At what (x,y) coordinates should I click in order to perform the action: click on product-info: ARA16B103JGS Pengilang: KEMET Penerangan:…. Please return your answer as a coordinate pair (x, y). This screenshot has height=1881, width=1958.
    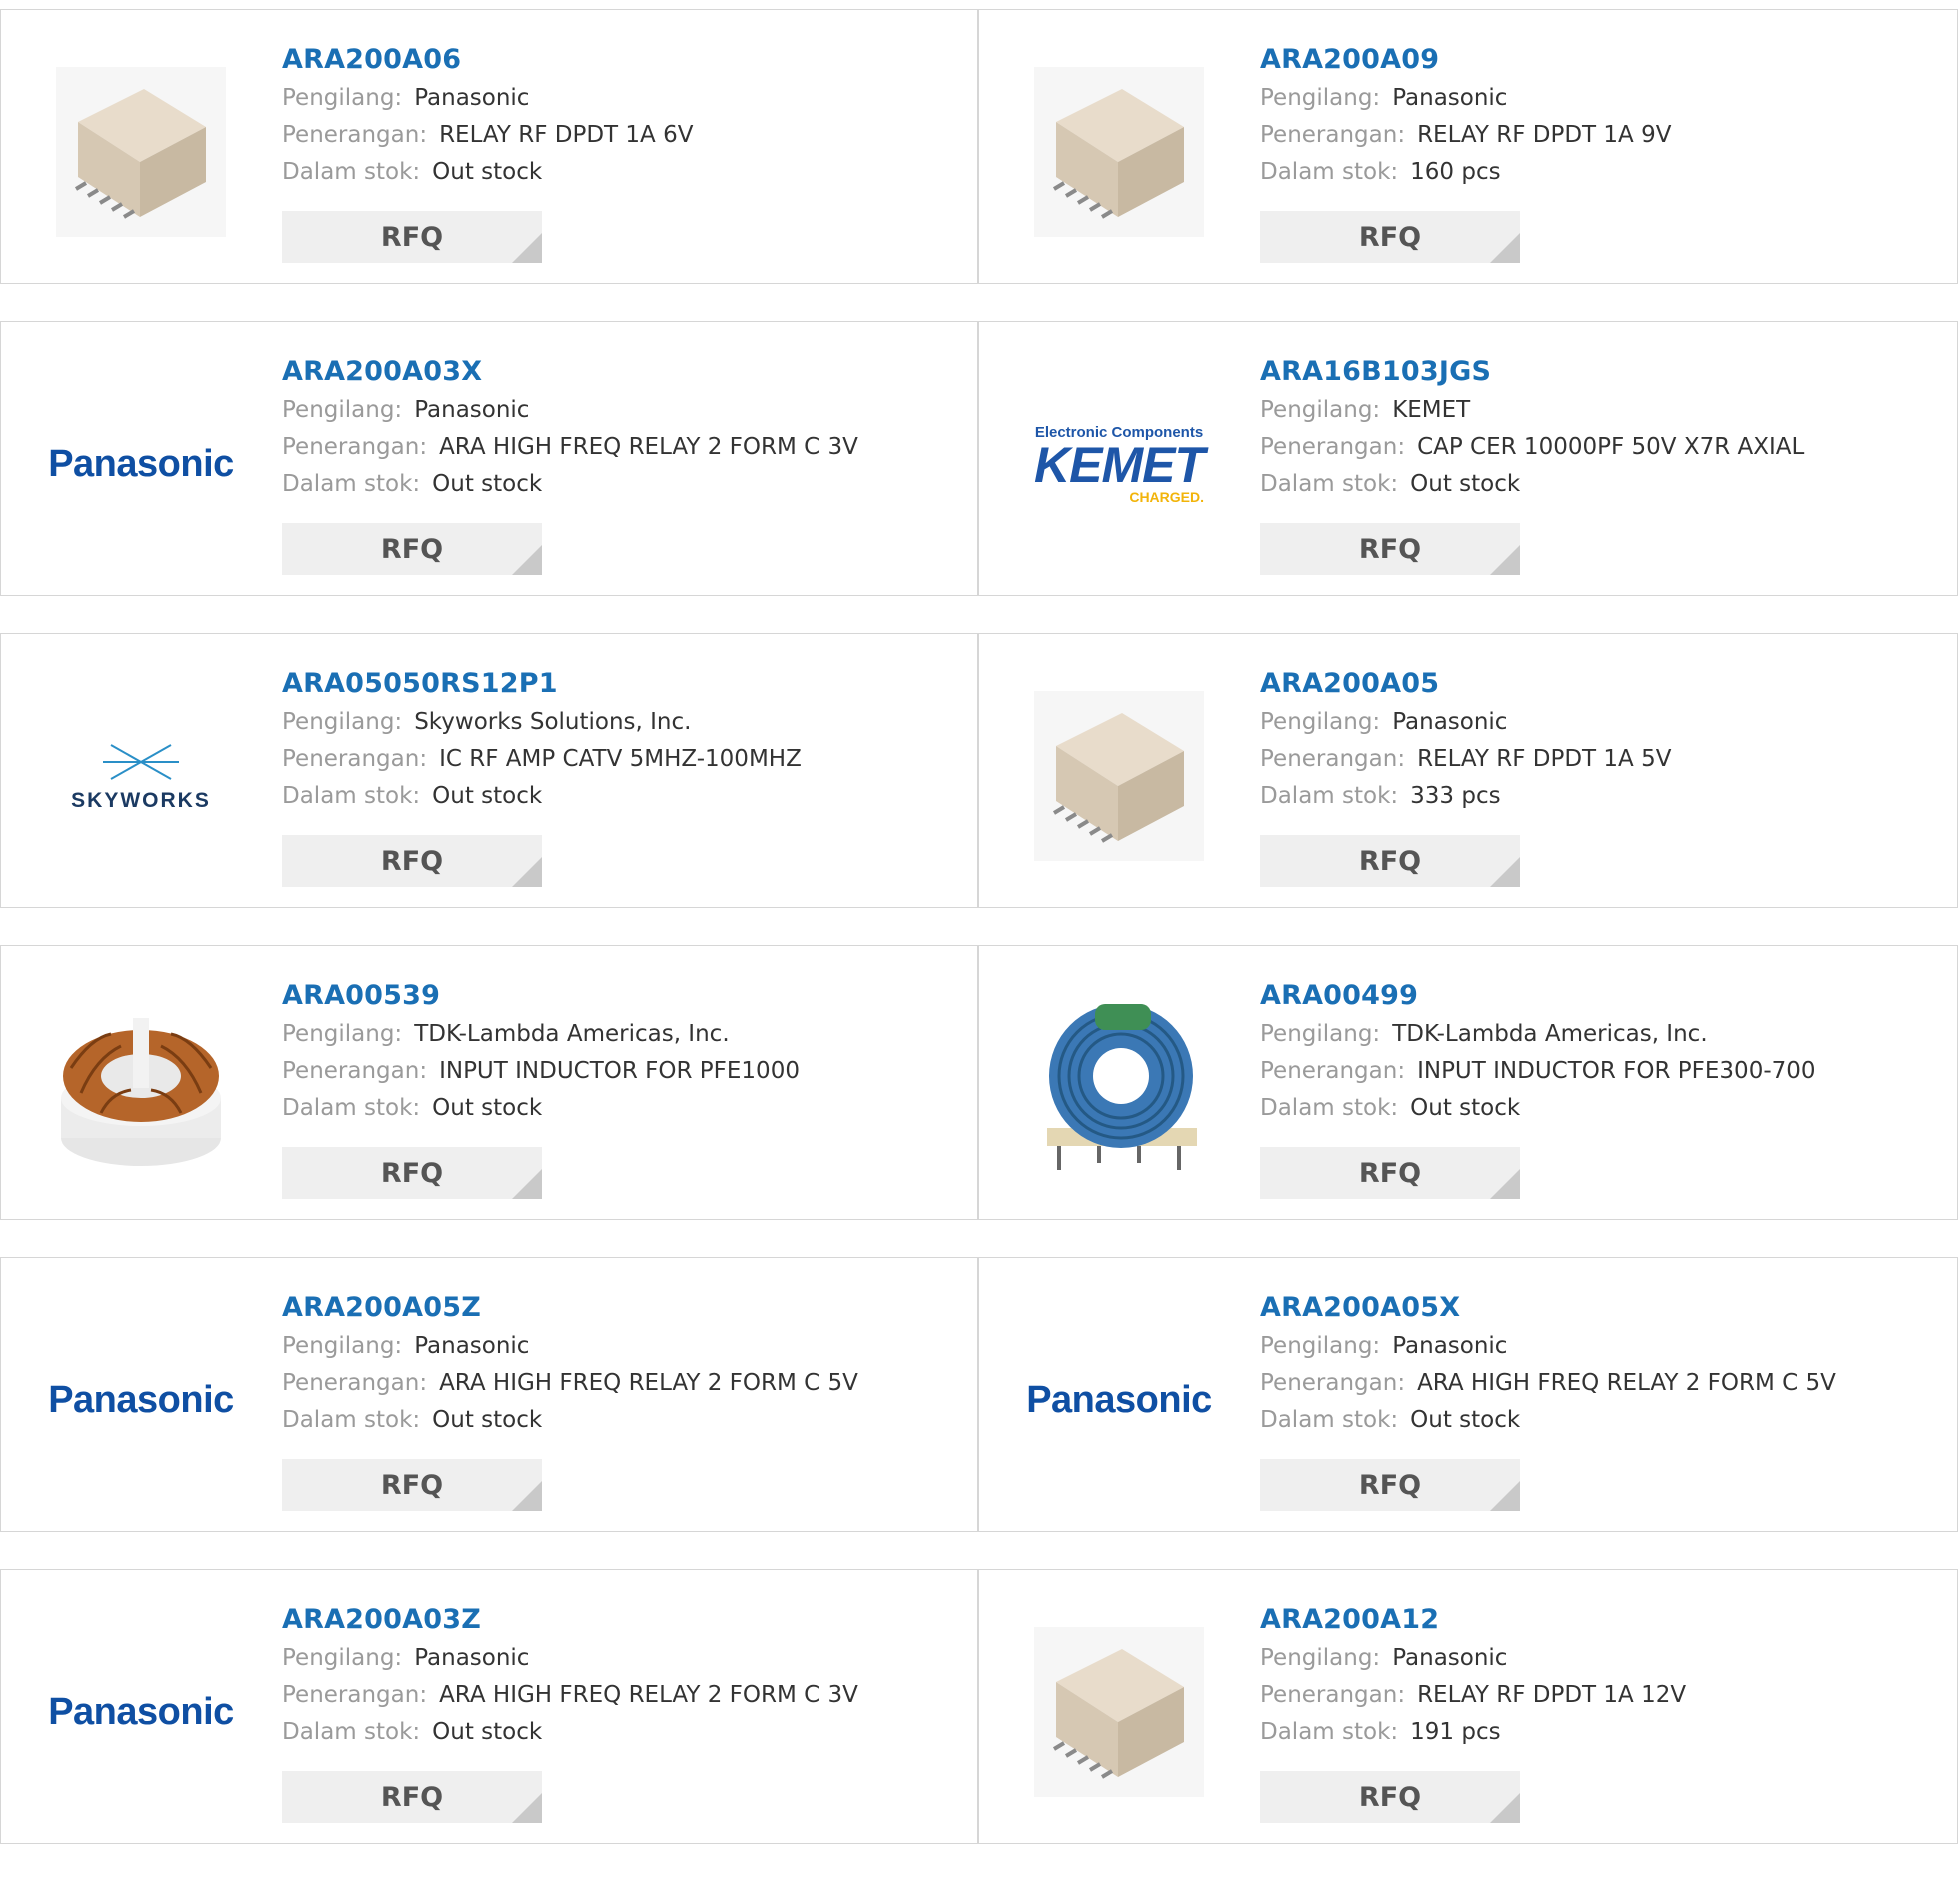
    Looking at the image, I should click on (1532, 427).